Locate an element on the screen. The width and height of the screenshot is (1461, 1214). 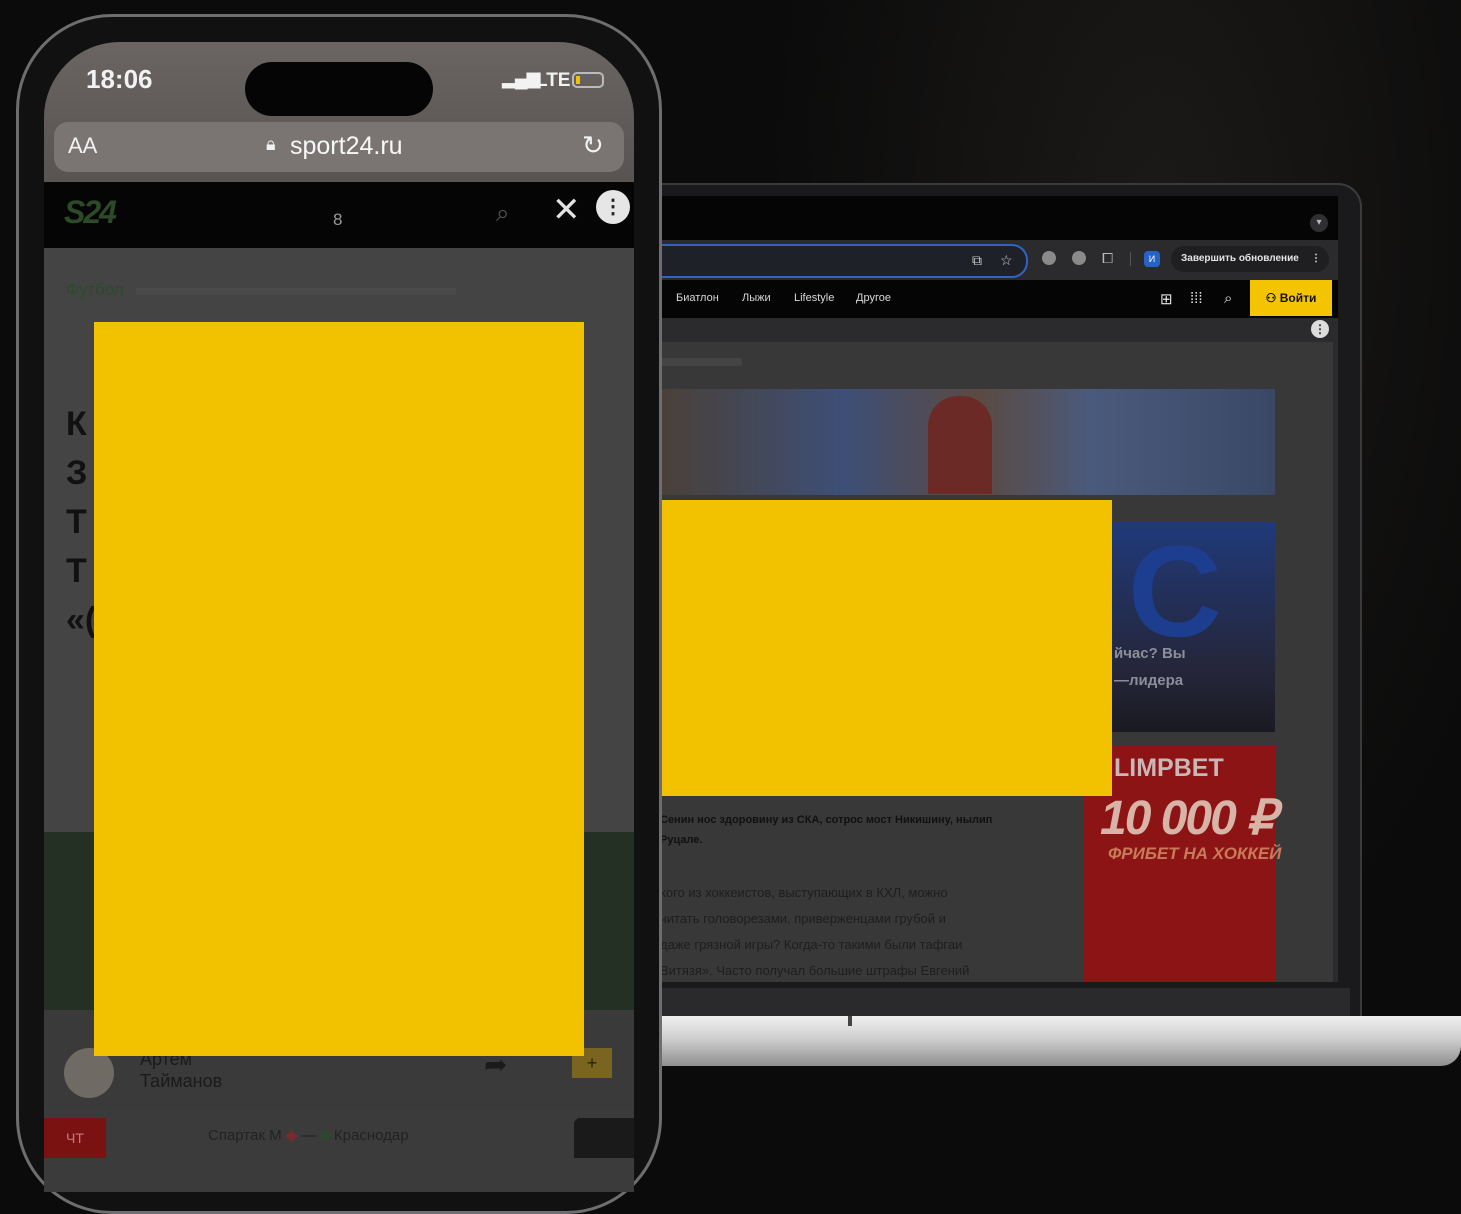
article-headline: К З Т Т «( is located at coordinates (81, 522).